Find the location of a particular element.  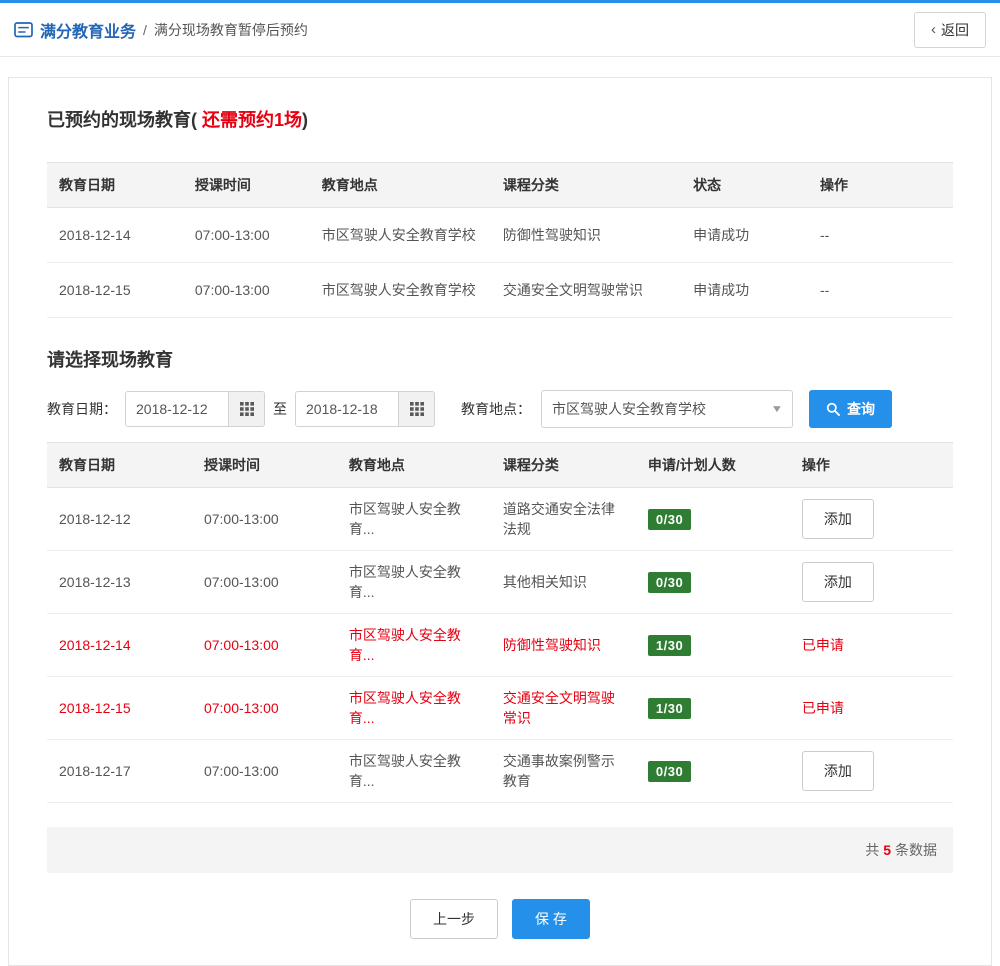

search-icon is located at coordinates (833, 409).